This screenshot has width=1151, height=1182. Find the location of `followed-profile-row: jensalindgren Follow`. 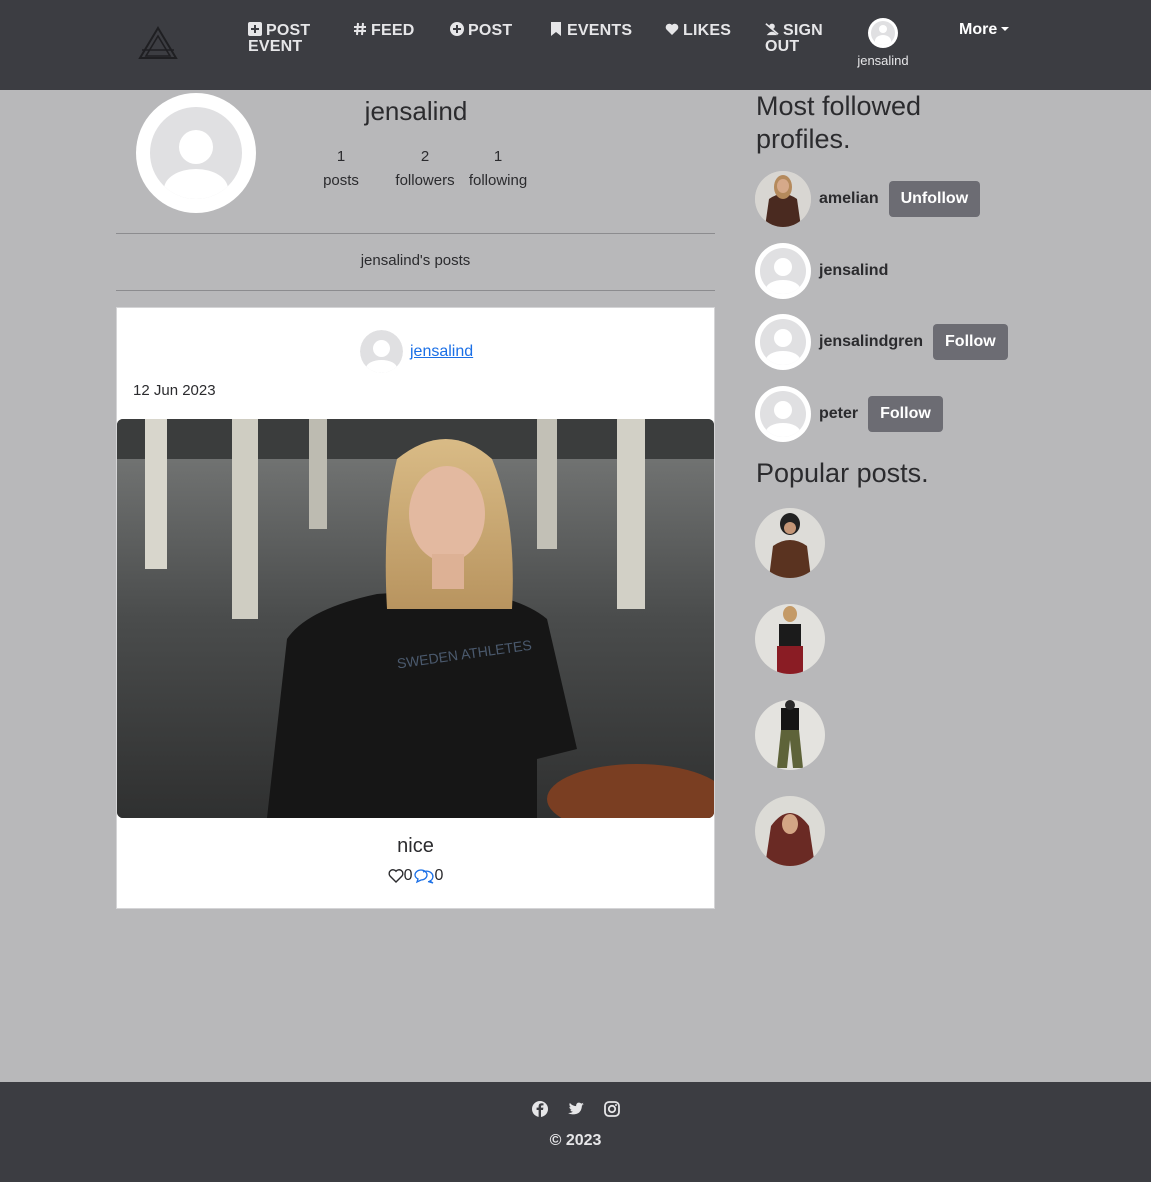

followed-profile-row: jensalindgren Follow is located at coordinates (881, 342).